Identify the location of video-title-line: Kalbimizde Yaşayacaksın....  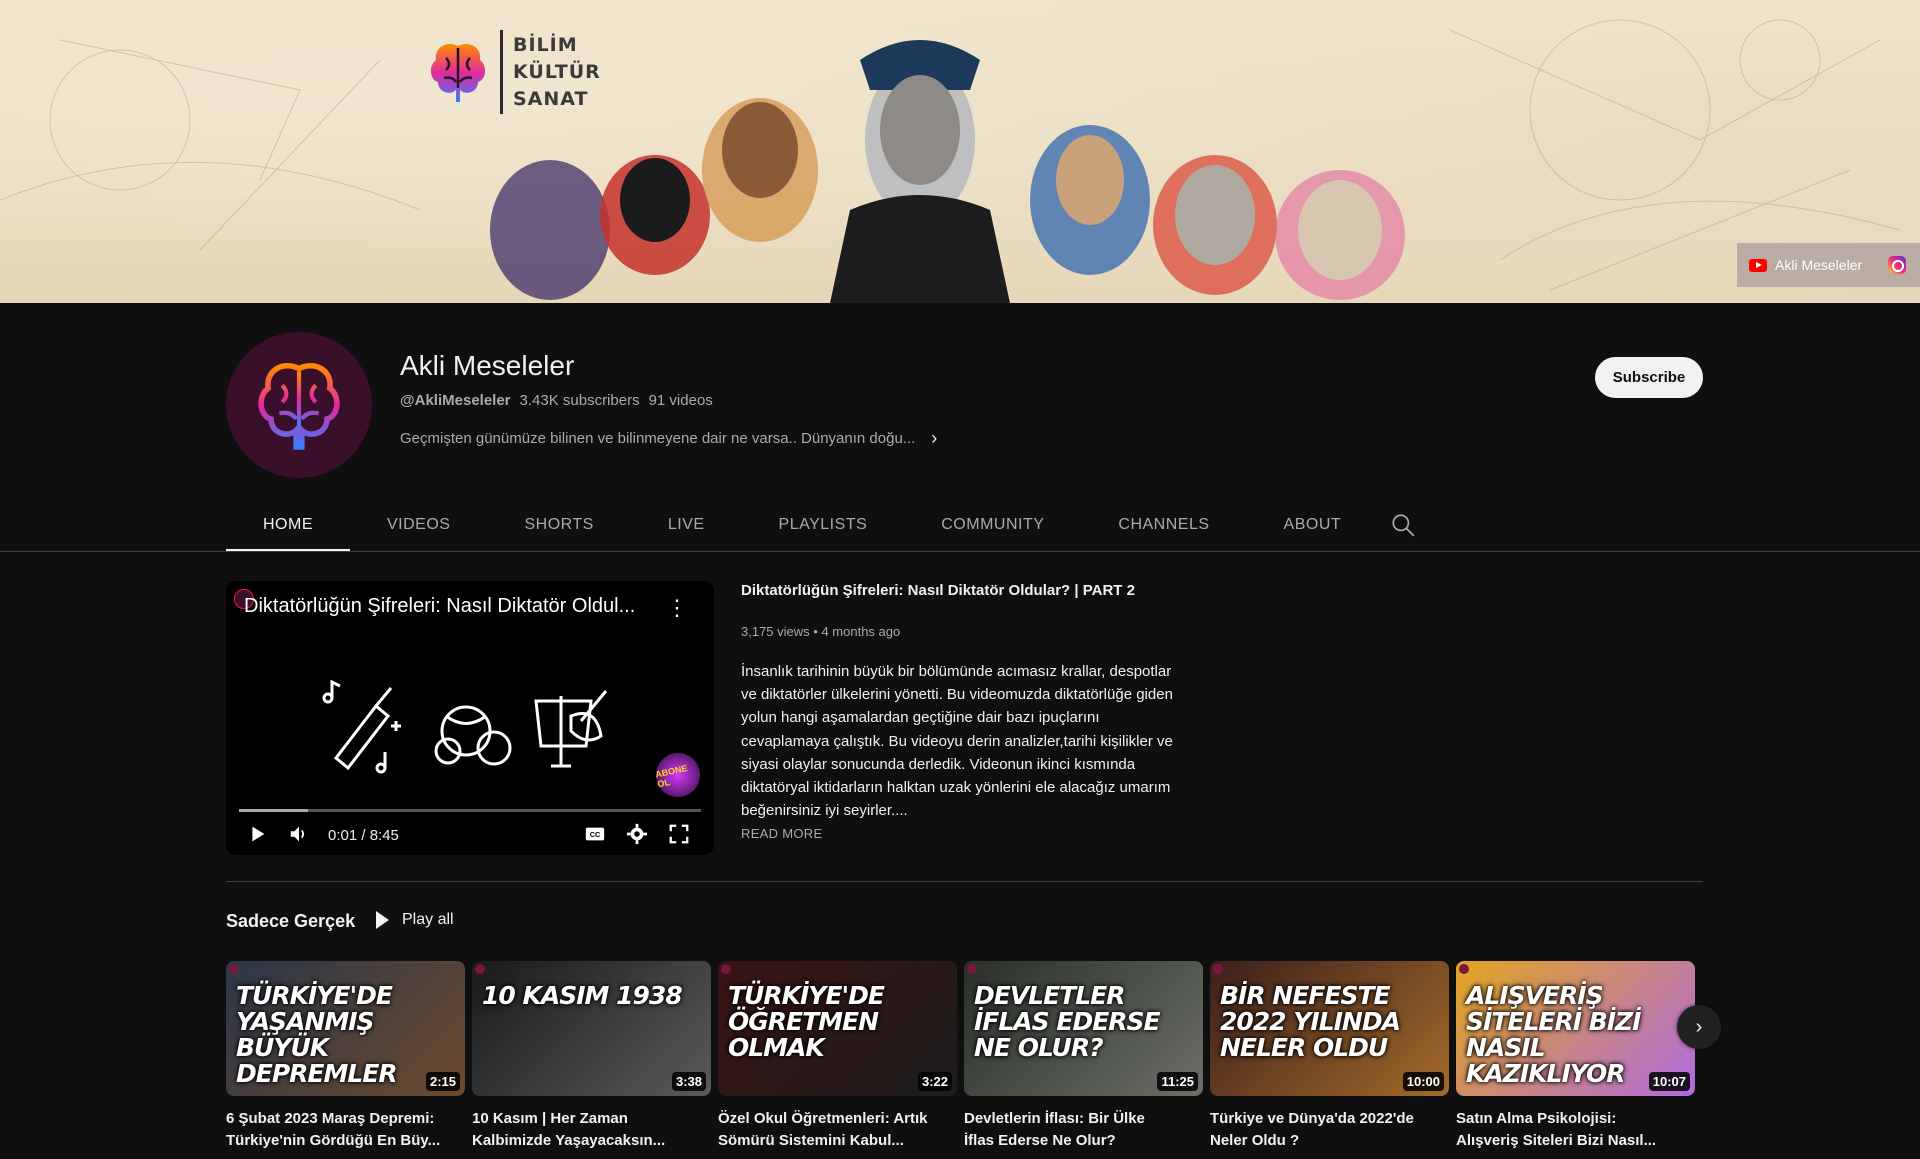
(591, 1141).